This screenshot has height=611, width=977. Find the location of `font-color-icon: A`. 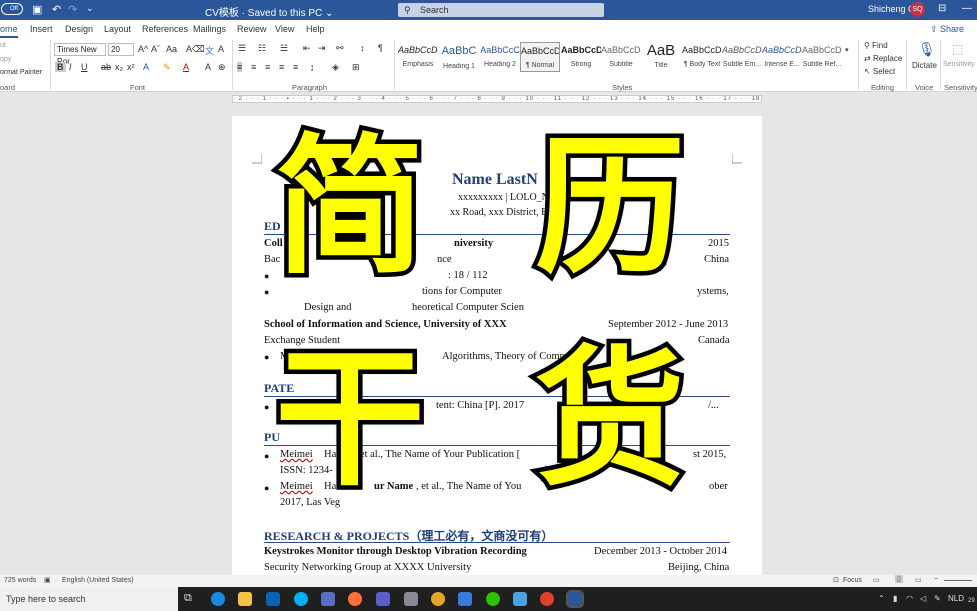

font-color-icon: A is located at coordinates (186, 67).